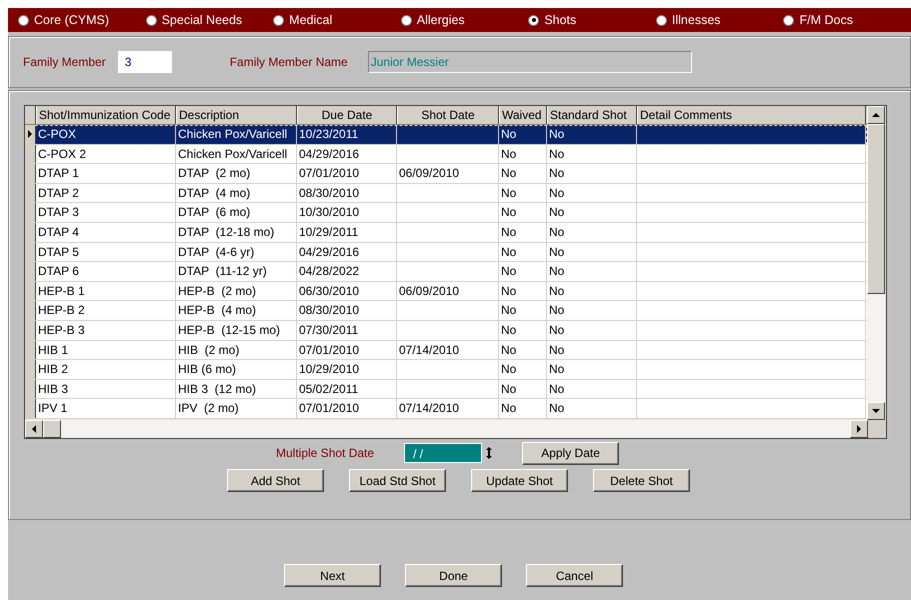 The height and width of the screenshot is (600, 911). I want to click on nav-button: Done, so click(453, 575).